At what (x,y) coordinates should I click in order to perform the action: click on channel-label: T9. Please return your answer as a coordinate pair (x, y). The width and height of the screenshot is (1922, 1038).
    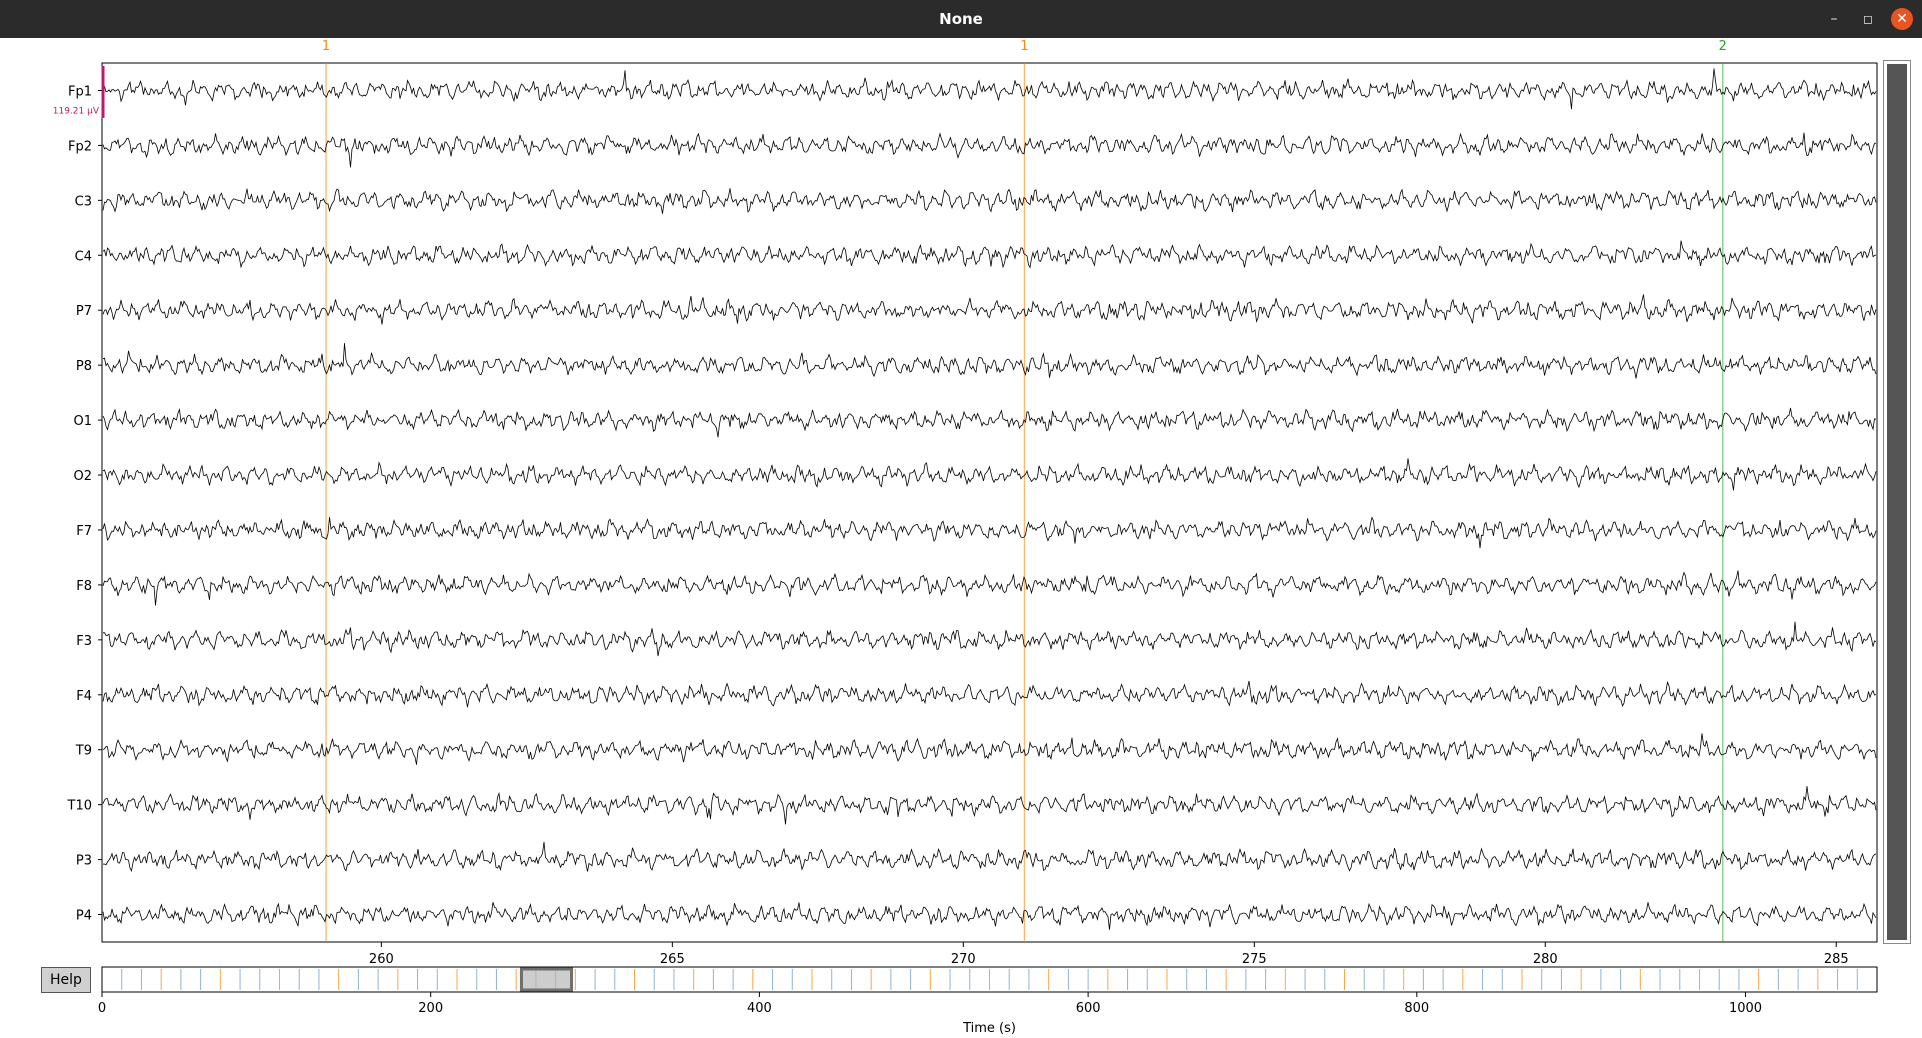
    Looking at the image, I should click on (83, 751).